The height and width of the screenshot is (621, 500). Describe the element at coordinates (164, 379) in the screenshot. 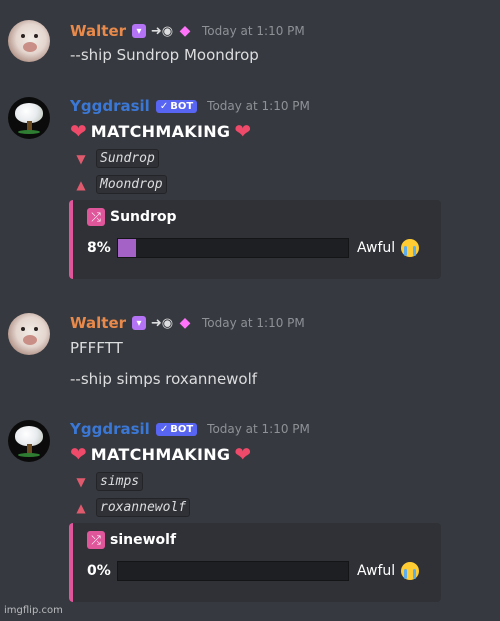

I see `message-text: --ship simps roxannewolf` at that location.